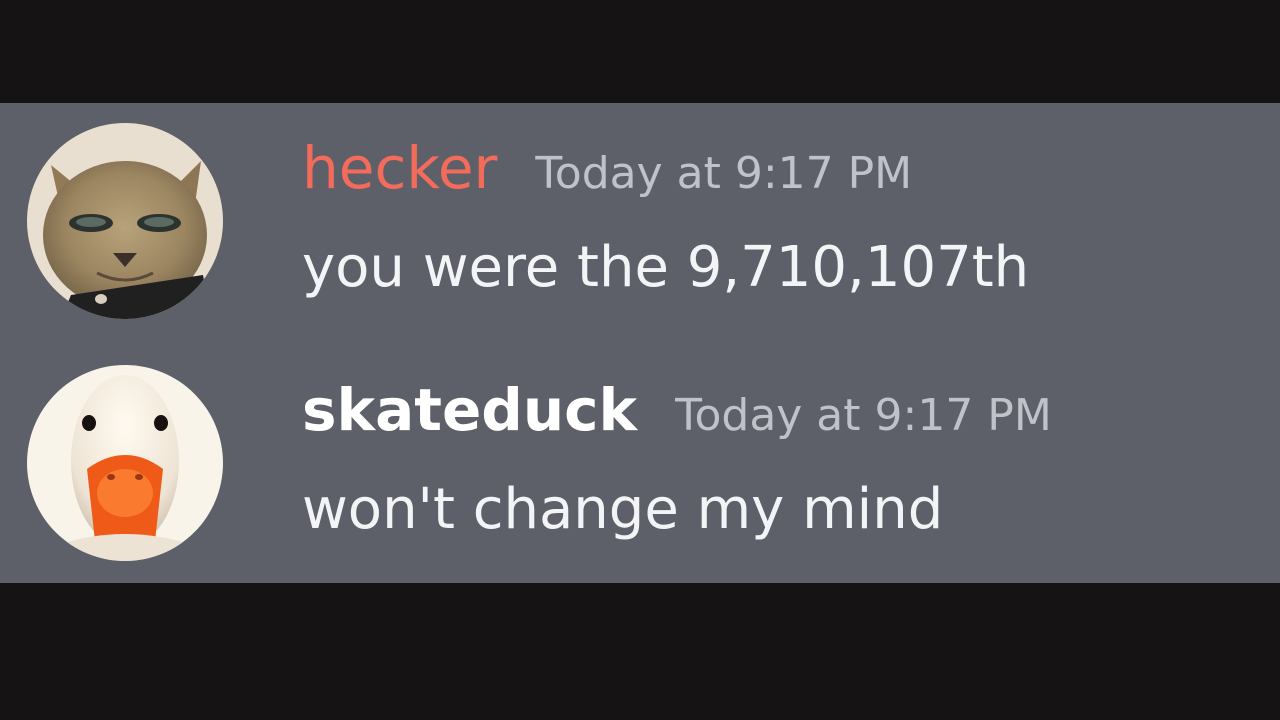 The height and width of the screenshot is (720, 1280). I want to click on cat-avatar-image, so click(125, 221).